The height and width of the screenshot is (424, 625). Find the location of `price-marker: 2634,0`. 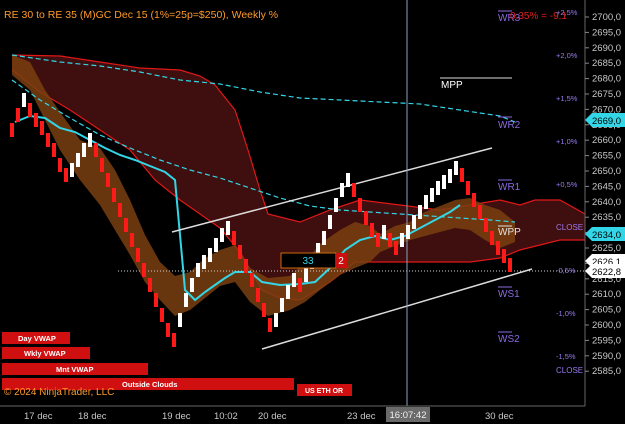

price-marker: 2634,0 is located at coordinates (605, 234).